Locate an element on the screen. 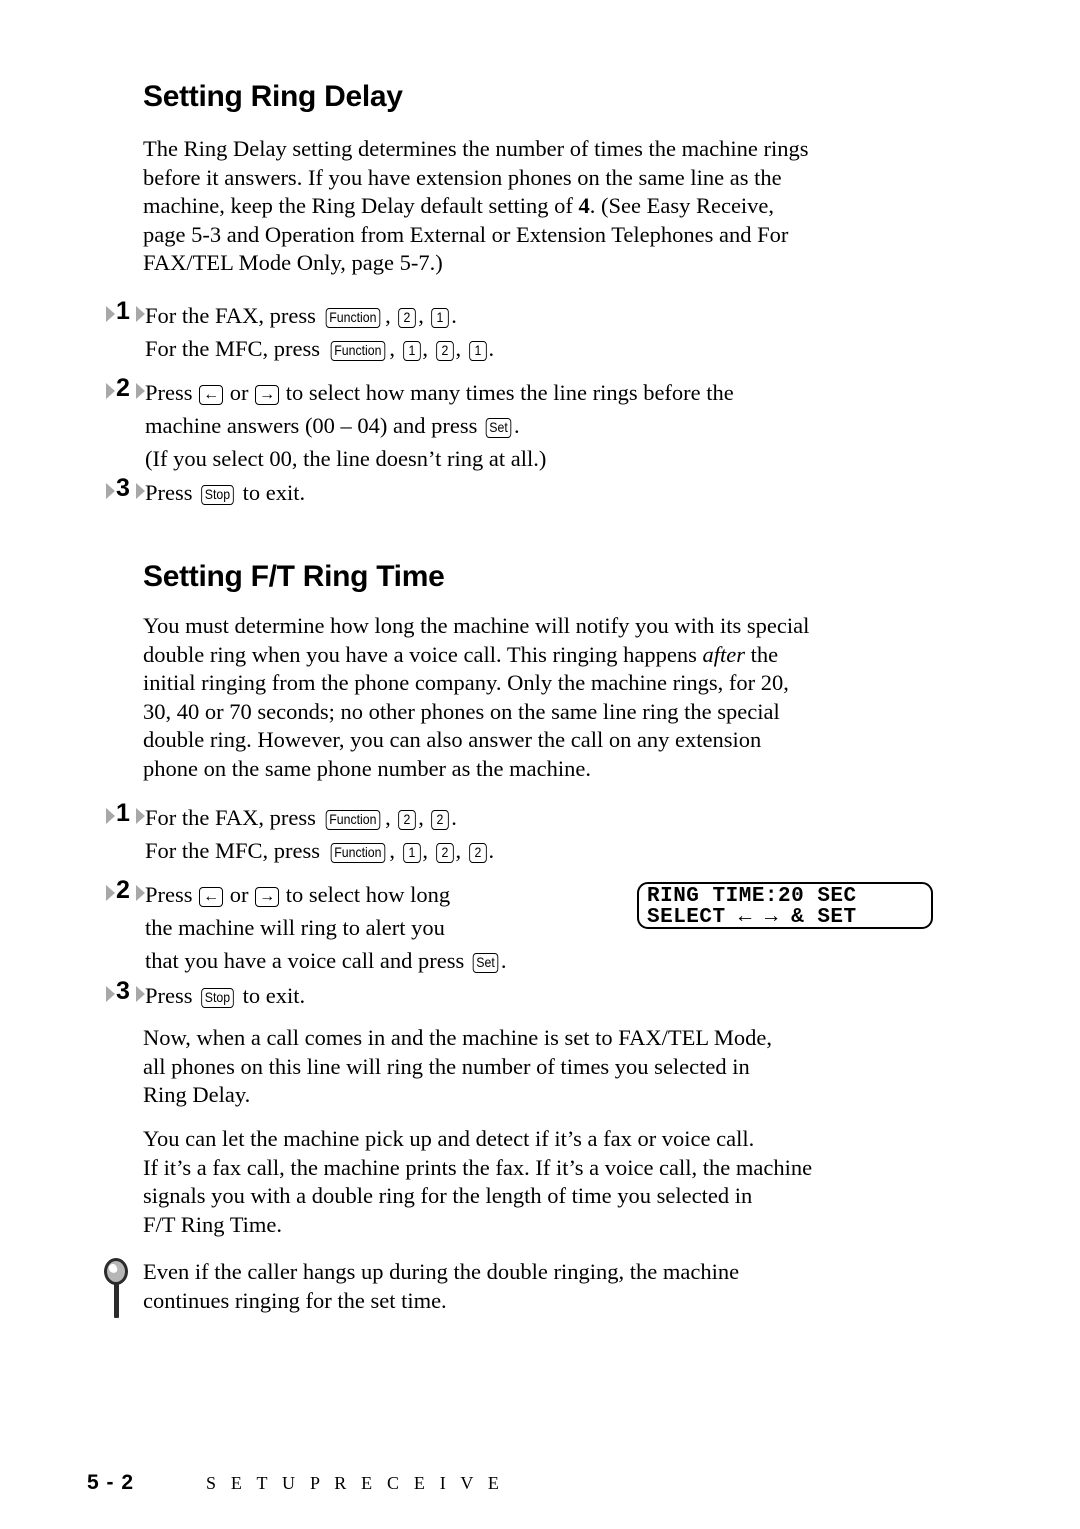 This screenshot has width=1080, height=1529. lcd-display-panel: RING TIME:20 SEC SELECT ← → & SET is located at coordinates (785, 905).